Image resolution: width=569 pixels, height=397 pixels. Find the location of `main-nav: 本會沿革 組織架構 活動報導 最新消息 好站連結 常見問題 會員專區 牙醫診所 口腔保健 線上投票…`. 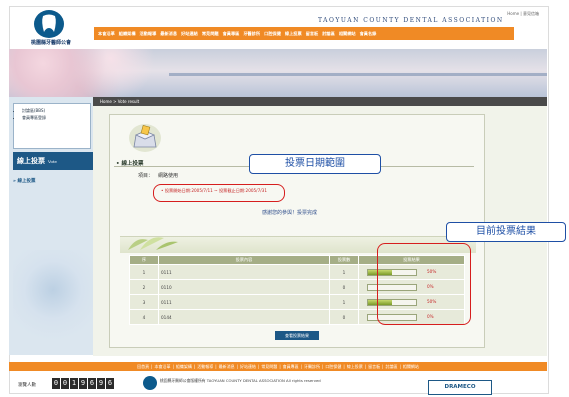

main-nav: 本會沿革 組織架構 活動報導 最新消息 好站連結 常見問題 會員專區 牙醫診所 口腔保健 線上投票… is located at coordinates (304, 33).